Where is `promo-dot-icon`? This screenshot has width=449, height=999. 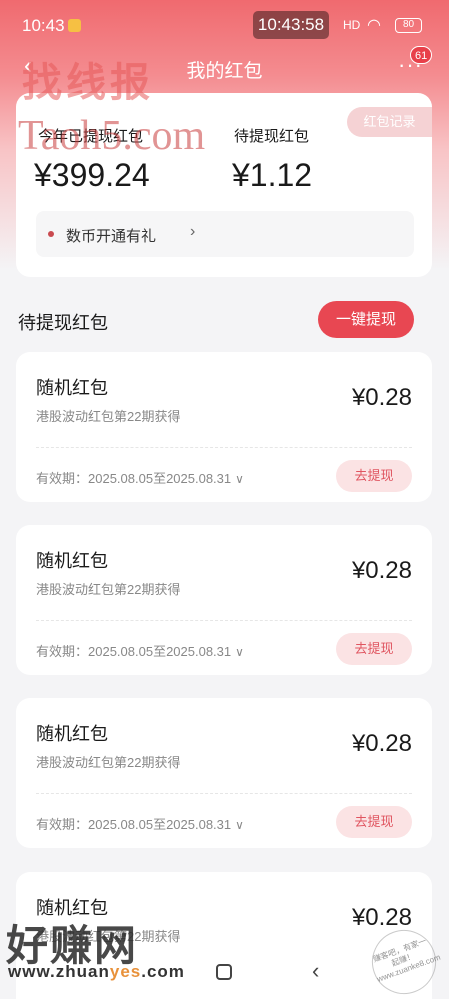 promo-dot-icon is located at coordinates (51, 234).